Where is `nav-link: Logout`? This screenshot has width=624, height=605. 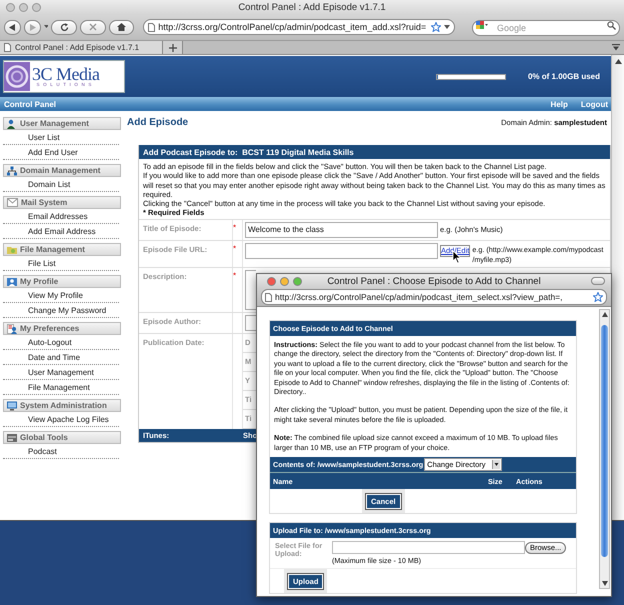 nav-link: Logout is located at coordinates (594, 104).